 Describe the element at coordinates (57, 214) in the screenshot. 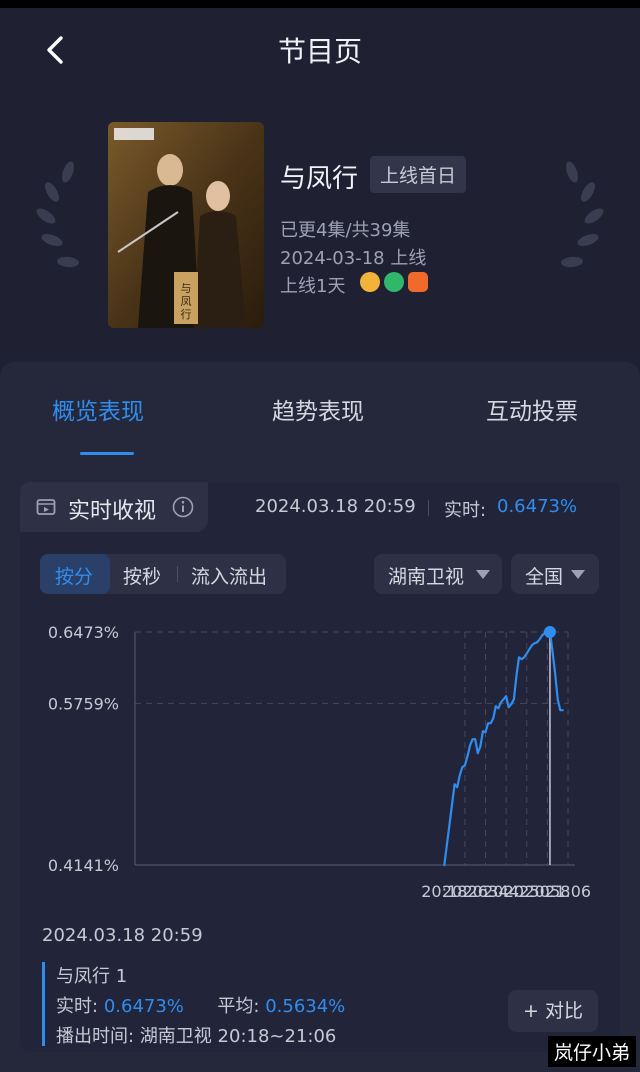

I see `laurel-left-icon` at that location.